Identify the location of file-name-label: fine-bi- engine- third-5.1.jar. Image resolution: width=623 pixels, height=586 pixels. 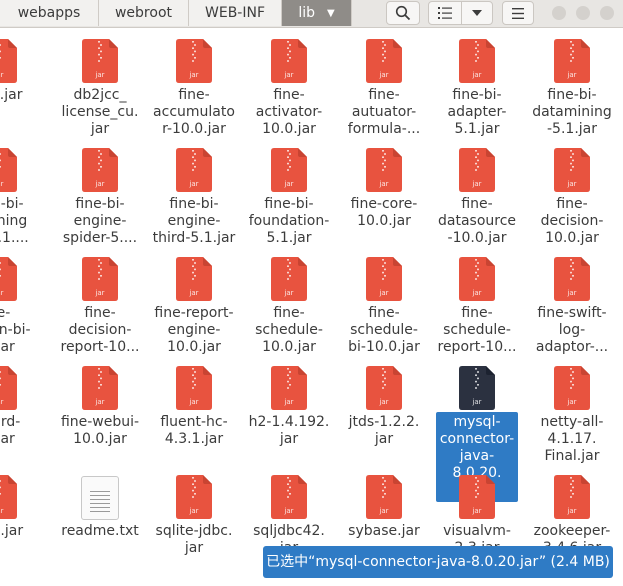
(194, 221).